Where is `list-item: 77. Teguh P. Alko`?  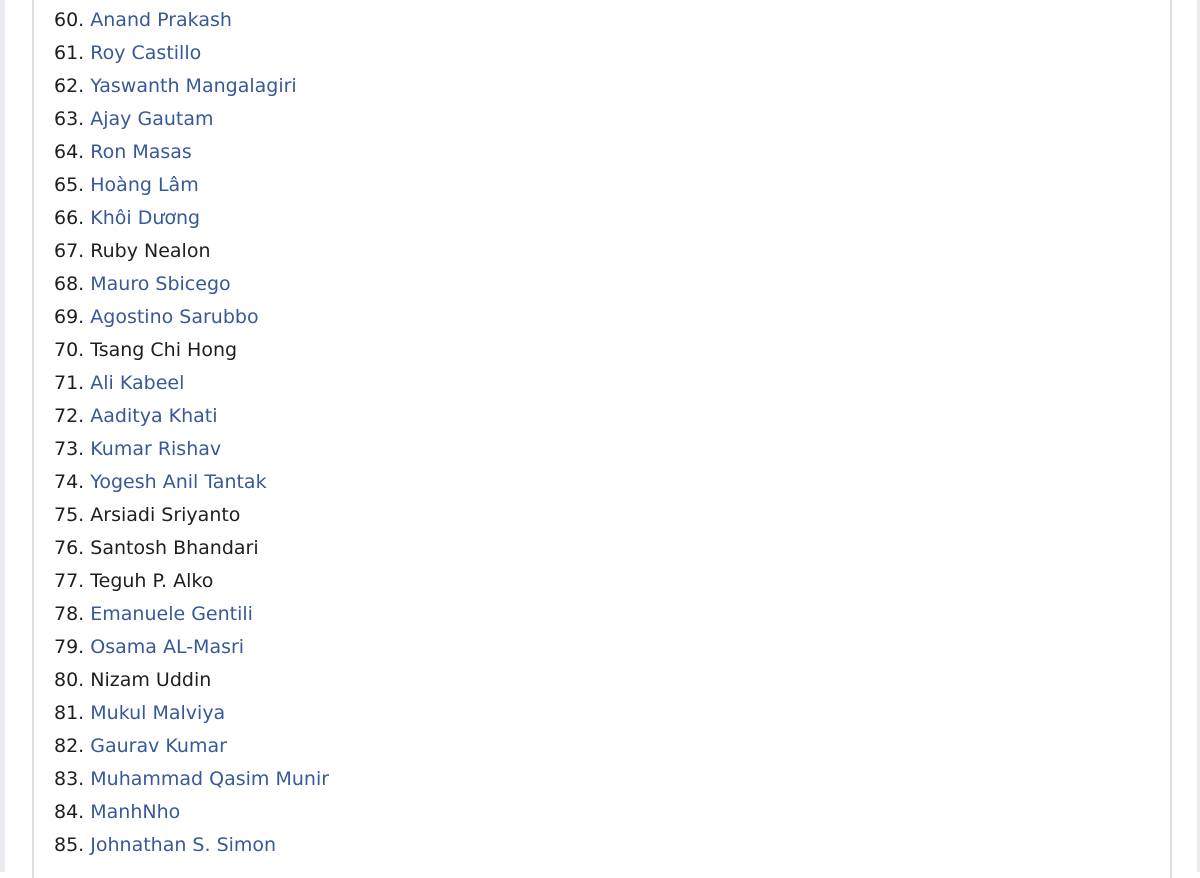
list-item: 77. Teguh P. Alko is located at coordinates (191, 584).